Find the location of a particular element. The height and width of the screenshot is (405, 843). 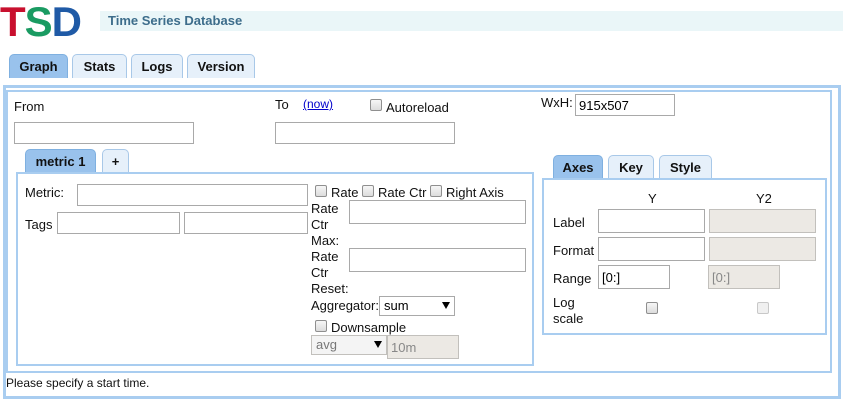

axis-format-row-label: Format is located at coordinates (574, 250).